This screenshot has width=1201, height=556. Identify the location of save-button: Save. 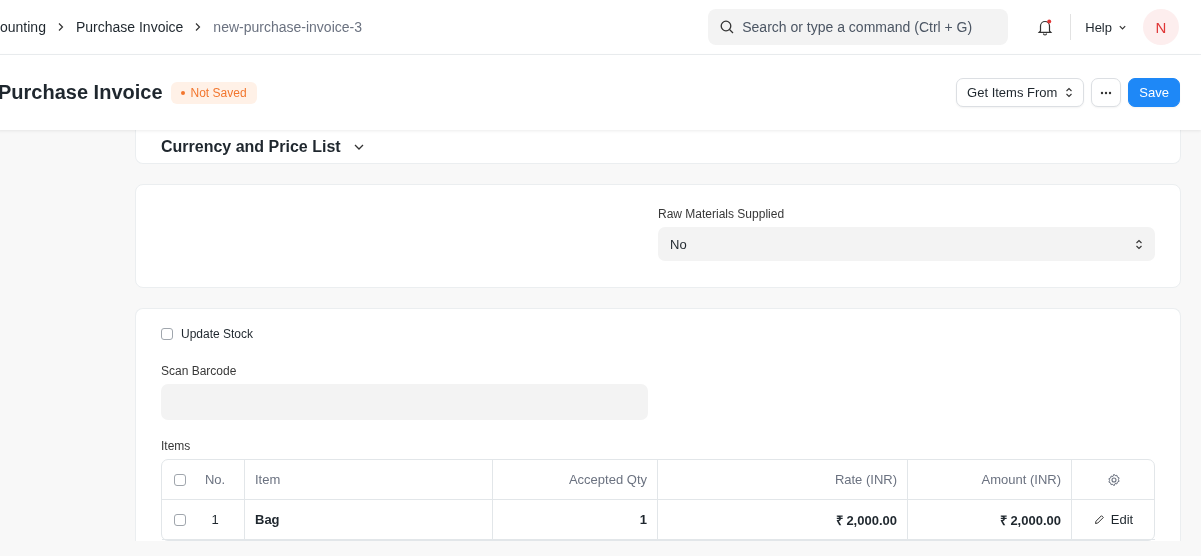
(1154, 92).